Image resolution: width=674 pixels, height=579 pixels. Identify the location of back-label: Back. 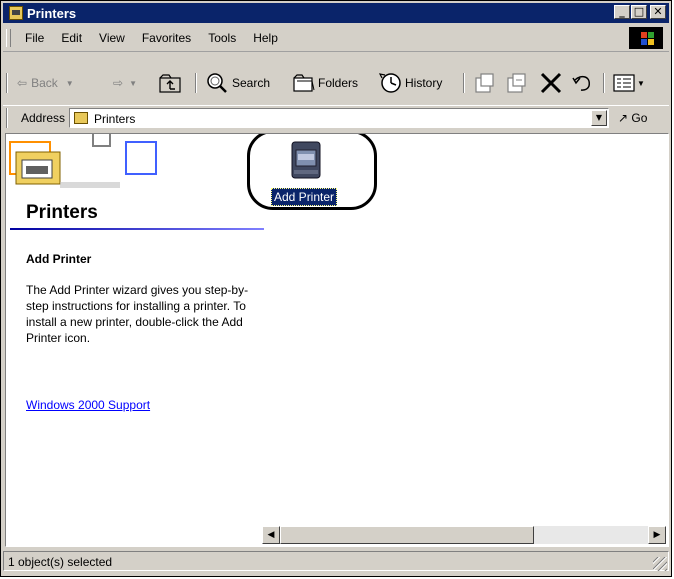
(44, 83).